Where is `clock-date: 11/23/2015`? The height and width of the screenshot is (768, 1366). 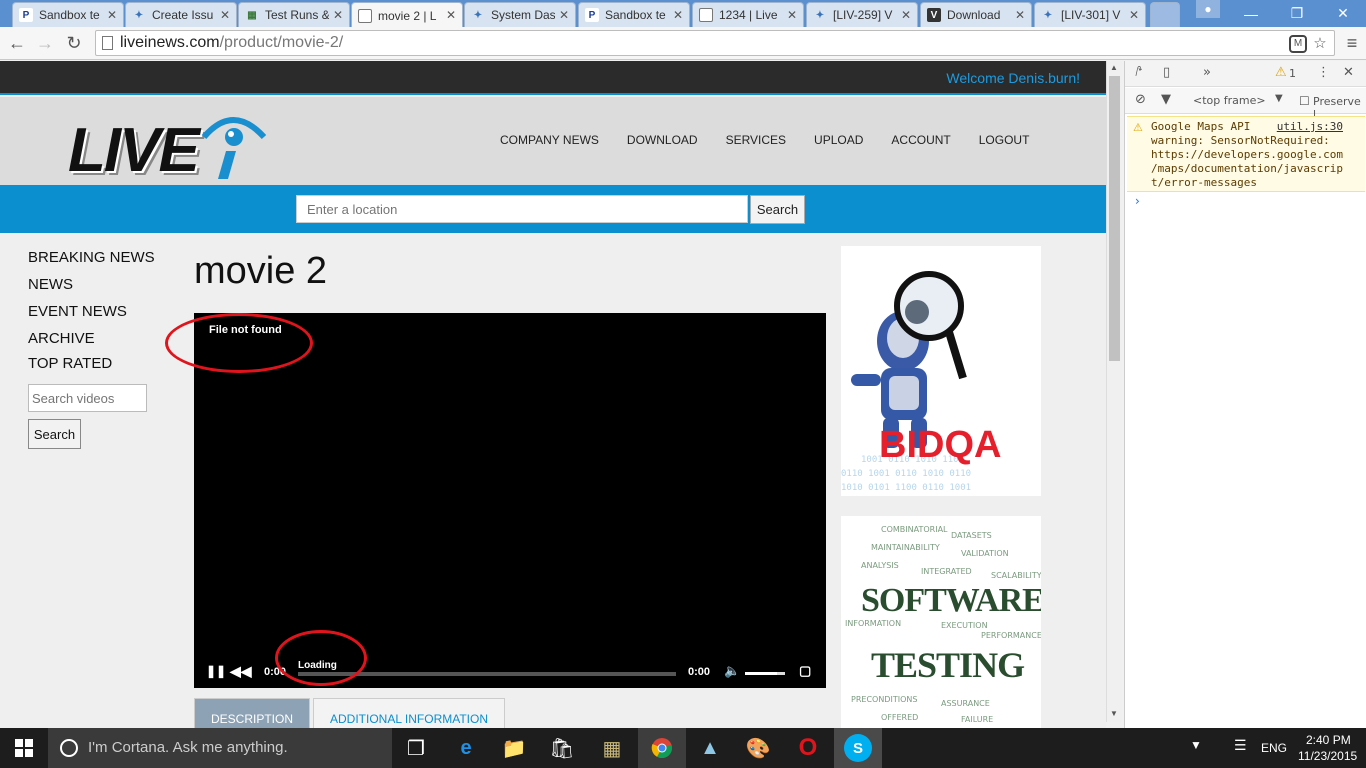 clock-date: 11/23/2015 is located at coordinates (1327, 756).